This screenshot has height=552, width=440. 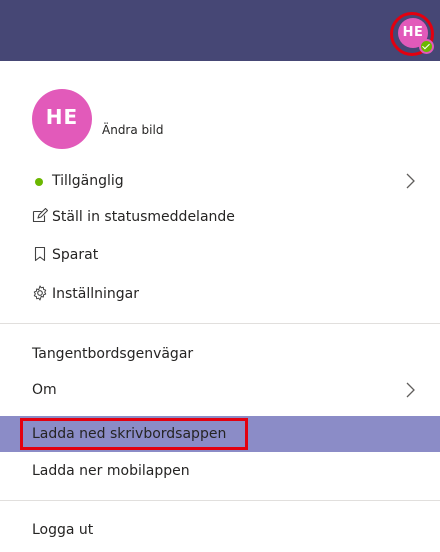 I want to click on menu-item-download-mobile-app: Ladda ner mobilappen, so click(x=220, y=471).